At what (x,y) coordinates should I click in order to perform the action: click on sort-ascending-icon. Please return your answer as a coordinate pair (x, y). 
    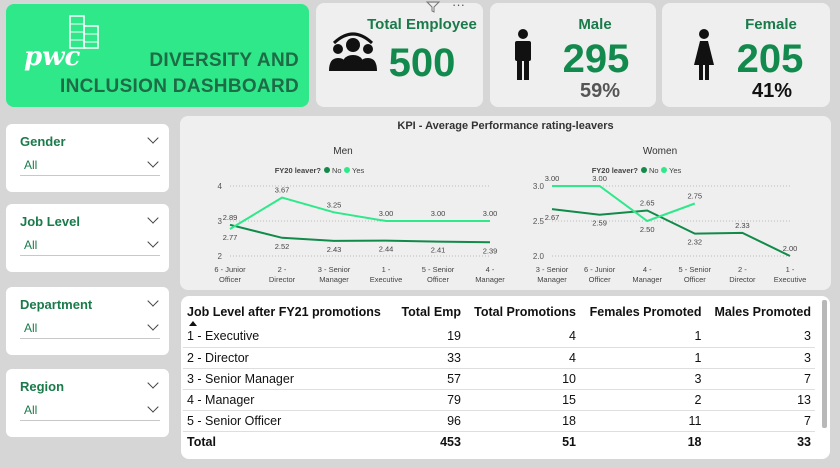
    Looking at the image, I should click on (193, 323).